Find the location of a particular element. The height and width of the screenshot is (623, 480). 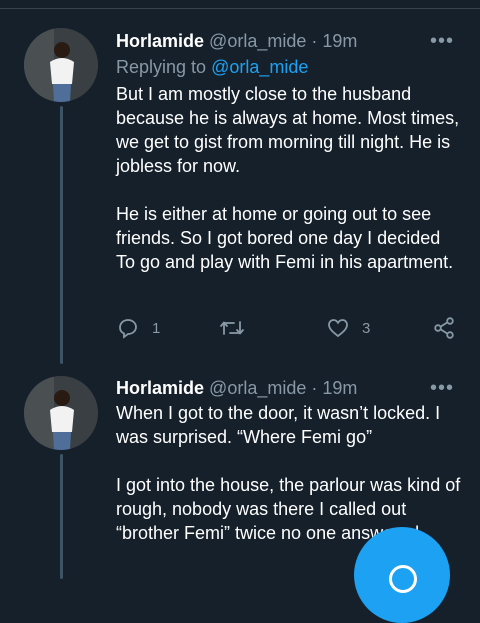

replying-to: Replying to @orla_mide is located at coordinates (212, 67).